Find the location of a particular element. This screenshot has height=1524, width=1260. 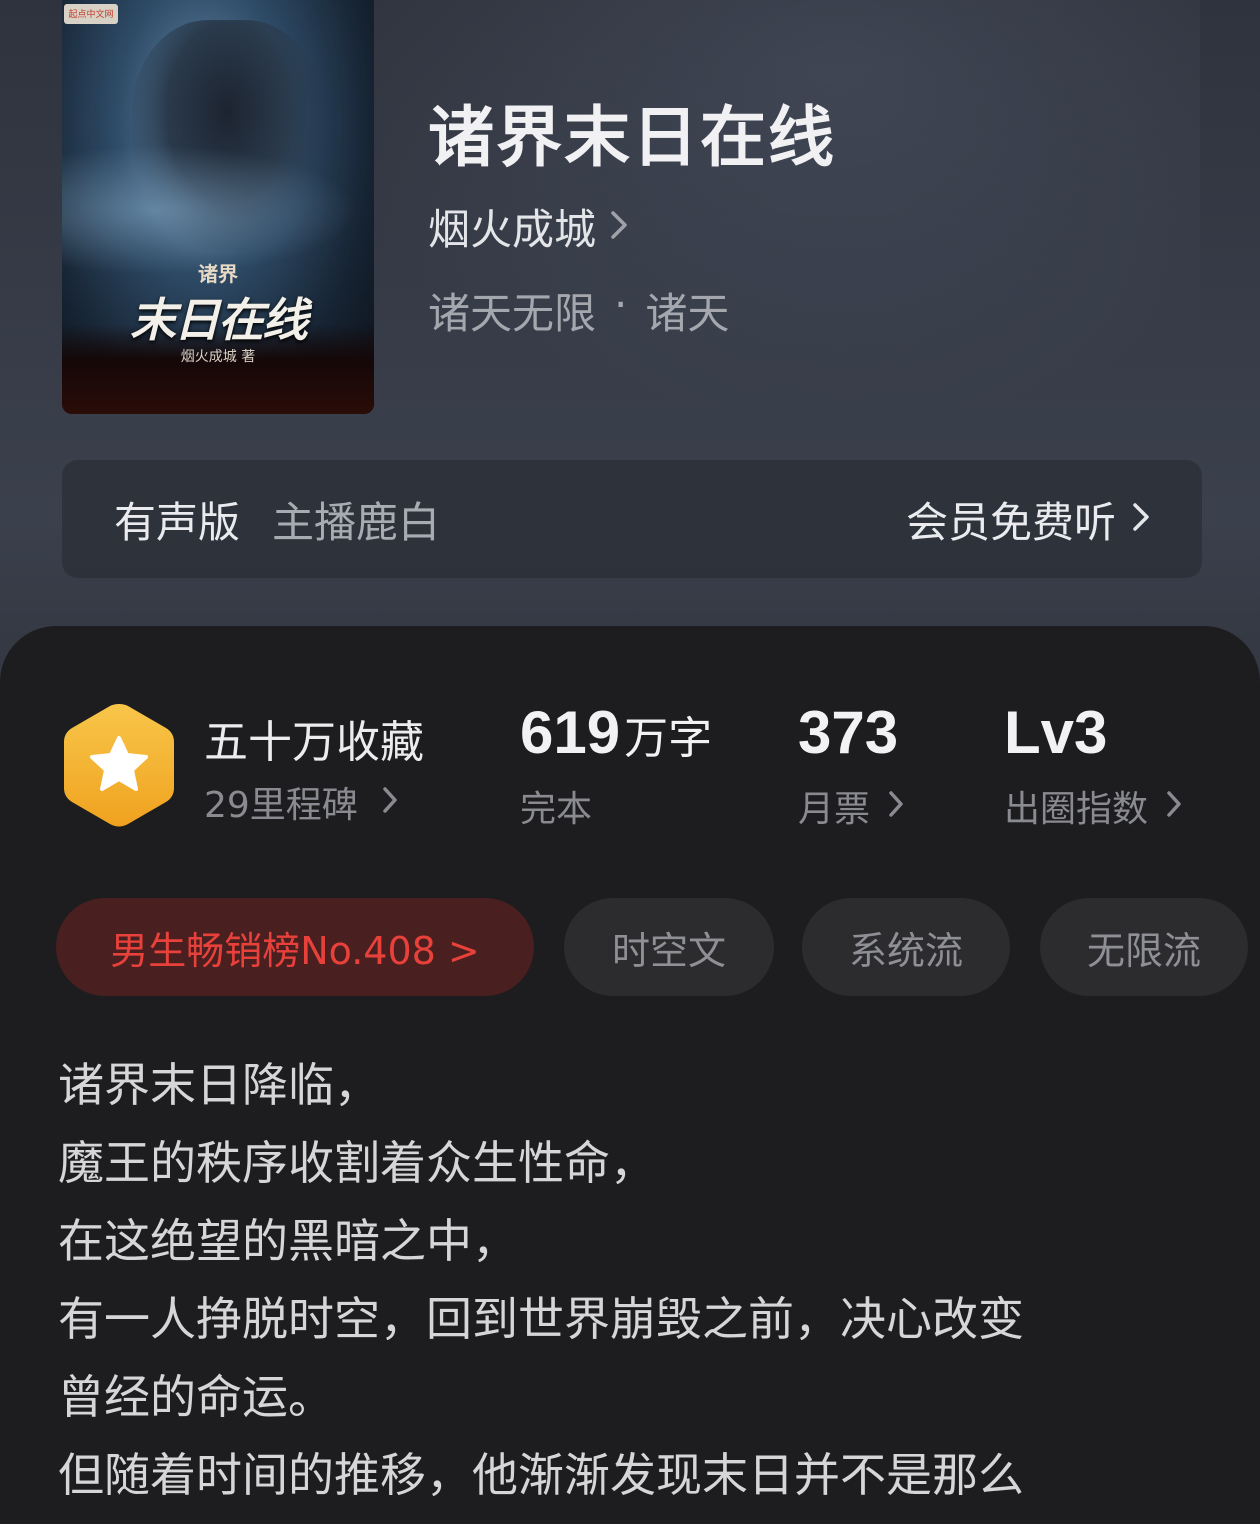

stats-row: 五十万收藏 29里程碑 619 万字 完本 373 月票 Lv3 出圈指数 is located at coordinates (630, 766).